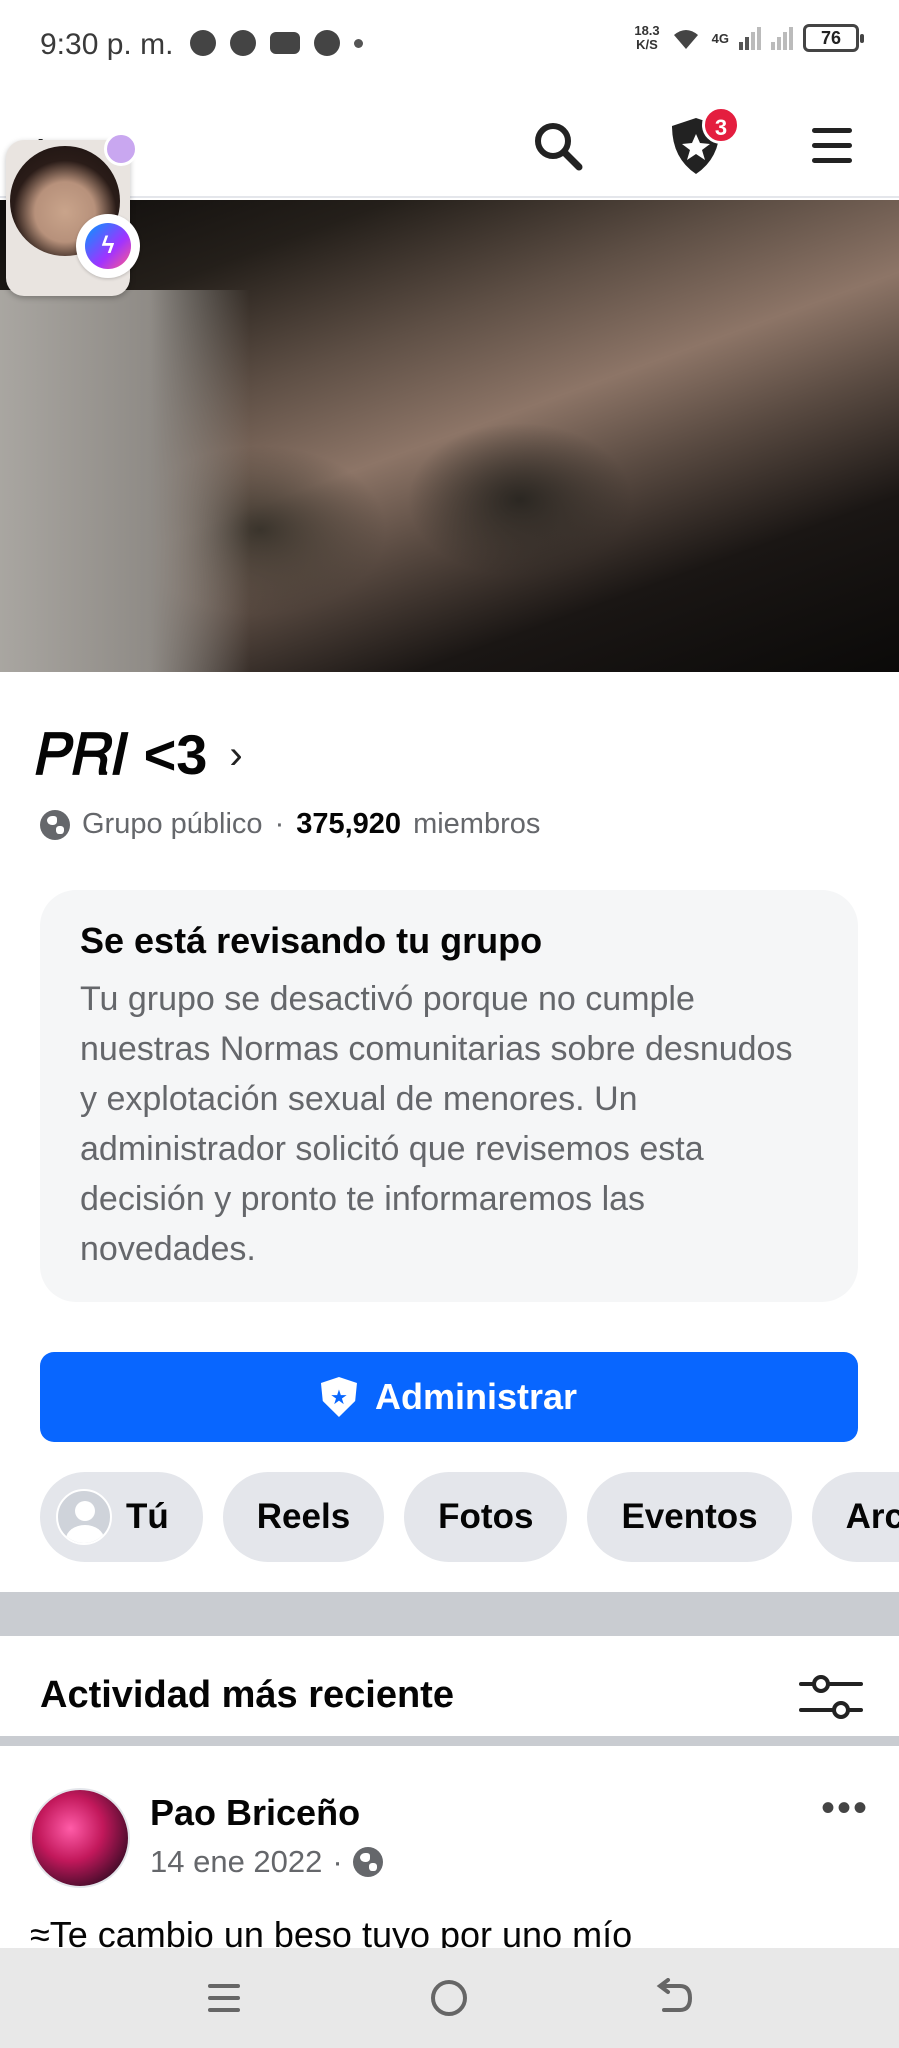 Image resolution: width=899 pixels, height=2048 pixels. I want to click on members-label: miembros, so click(477, 824).